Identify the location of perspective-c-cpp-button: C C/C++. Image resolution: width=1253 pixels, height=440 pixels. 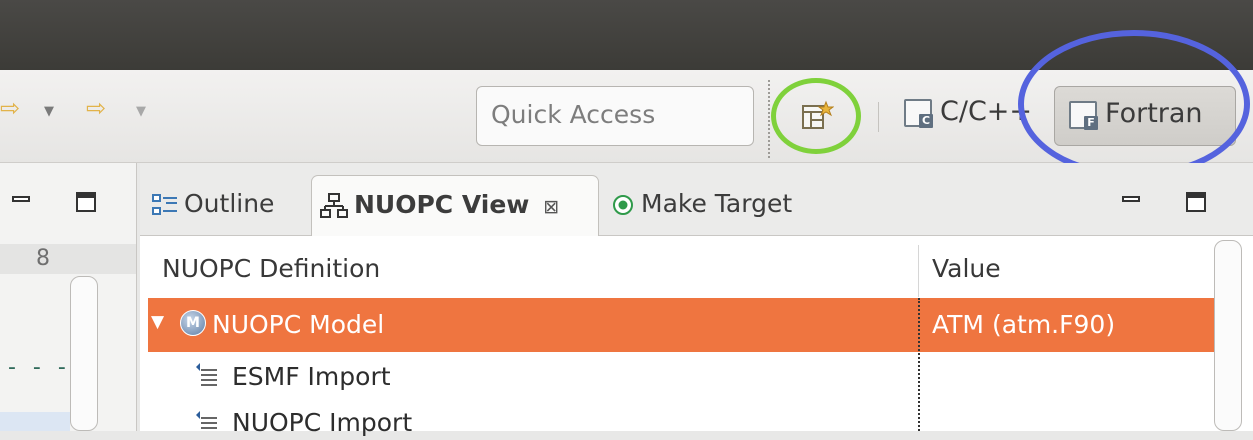
(968, 119).